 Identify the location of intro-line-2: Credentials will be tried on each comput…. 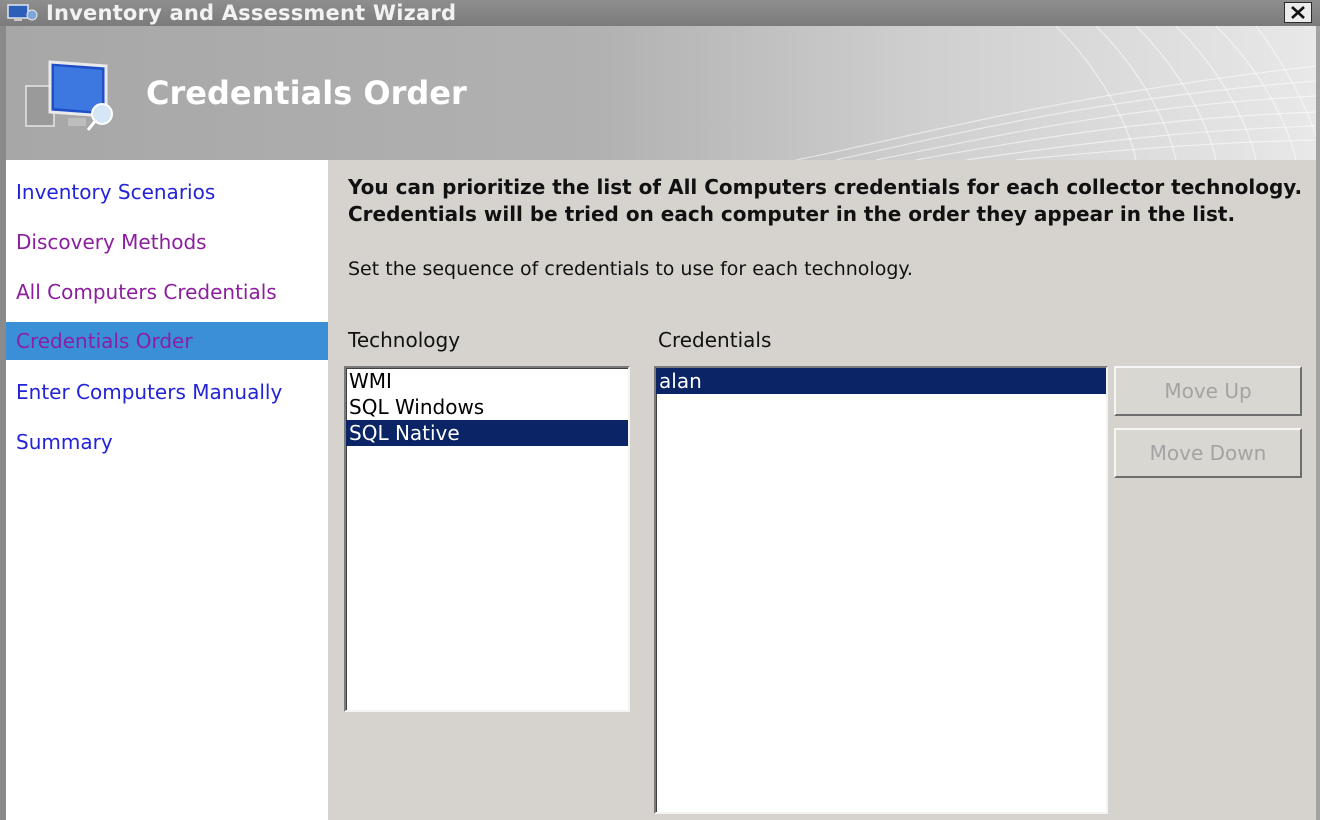
(792, 214).